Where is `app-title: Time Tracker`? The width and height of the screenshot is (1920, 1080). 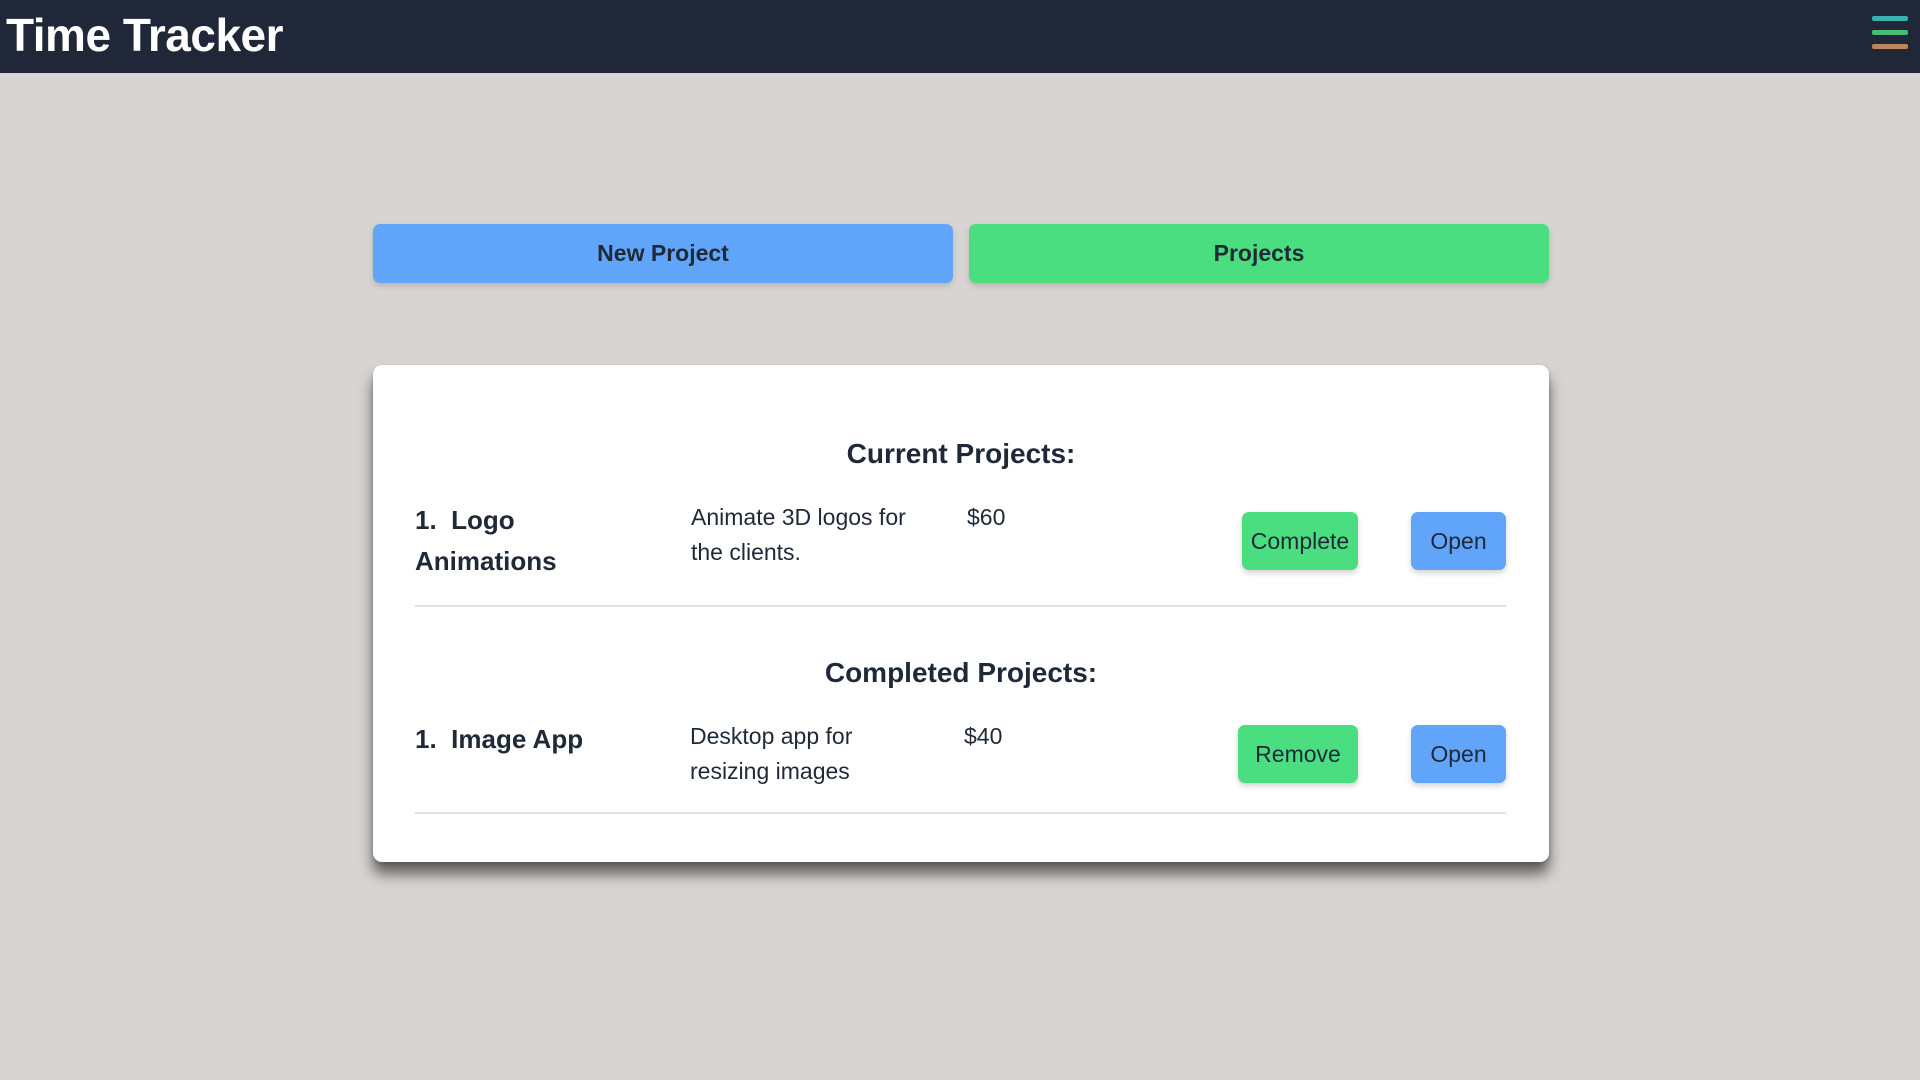 app-title: Time Tracker is located at coordinates (145, 35).